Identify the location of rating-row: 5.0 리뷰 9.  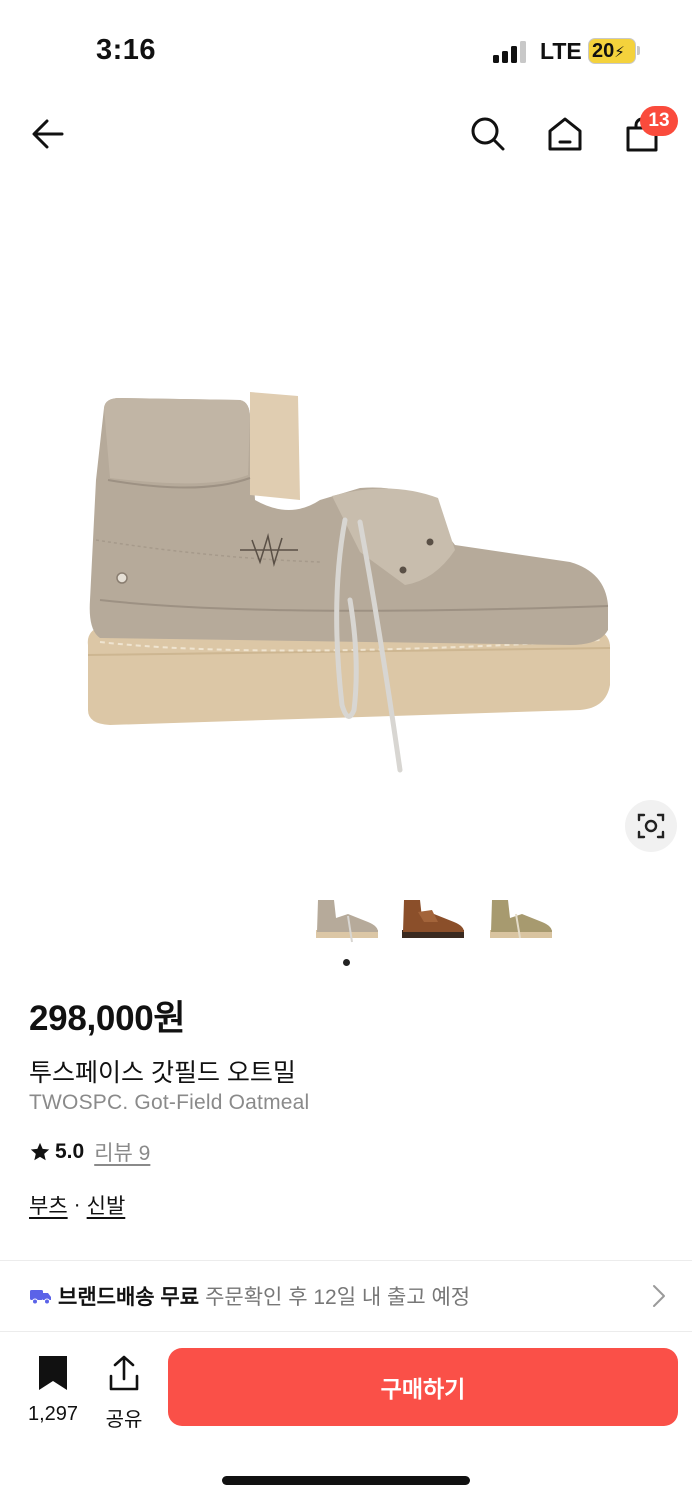
(89, 1152).